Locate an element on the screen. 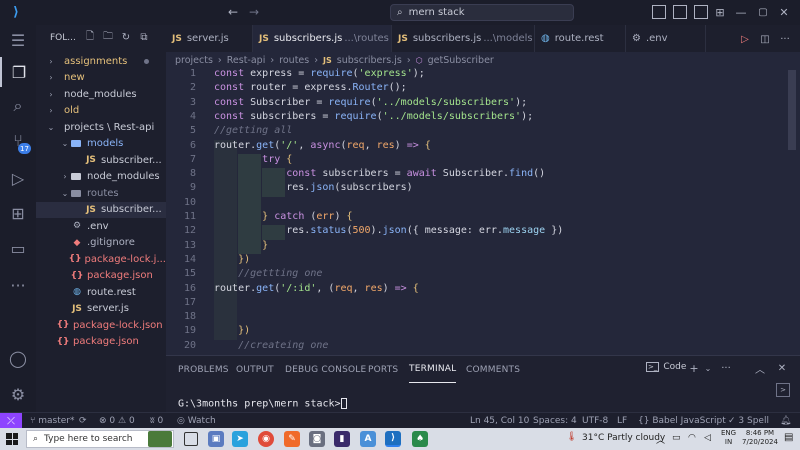 The image size is (800, 450). code-line: //gettting one is located at coordinates (268, 273).